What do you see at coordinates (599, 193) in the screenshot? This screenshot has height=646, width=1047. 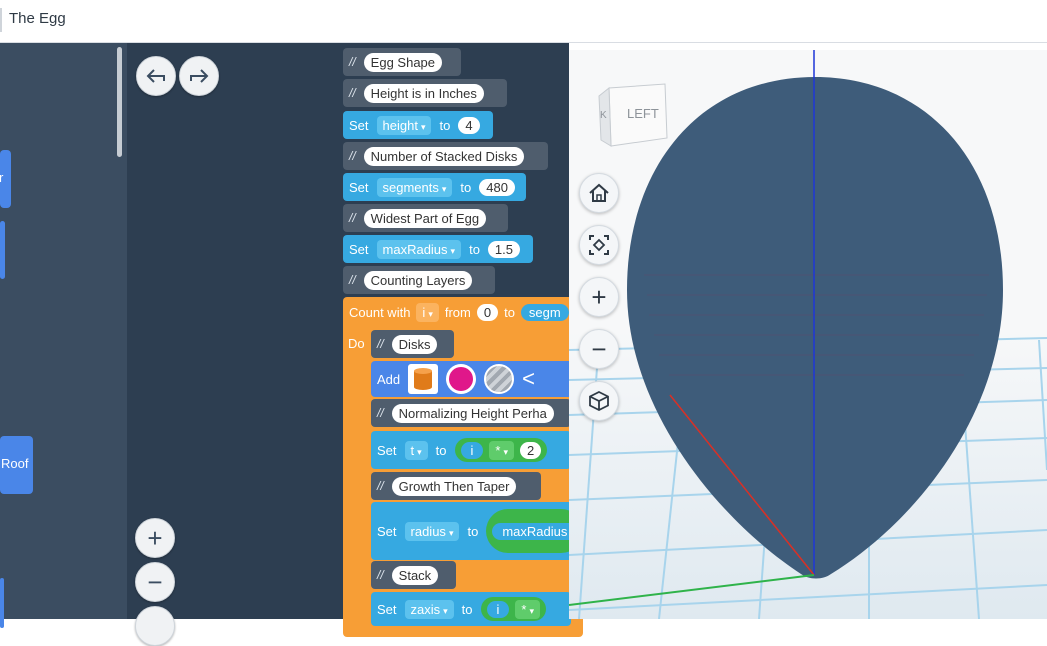 I see `home-view-button` at bounding box center [599, 193].